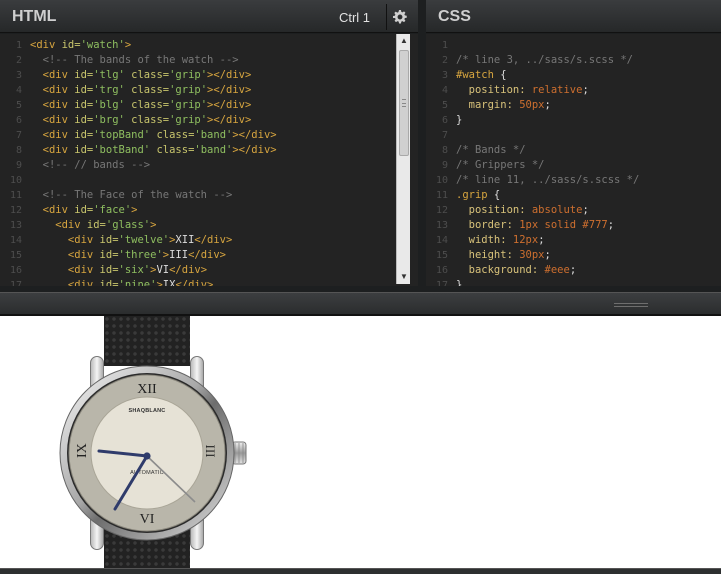 The width and height of the screenshot is (721, 574). What do you see at coordinates (454, 16) in the screenshot?
I see `css-pane-title: CSS` at bounding box center [454, 16].